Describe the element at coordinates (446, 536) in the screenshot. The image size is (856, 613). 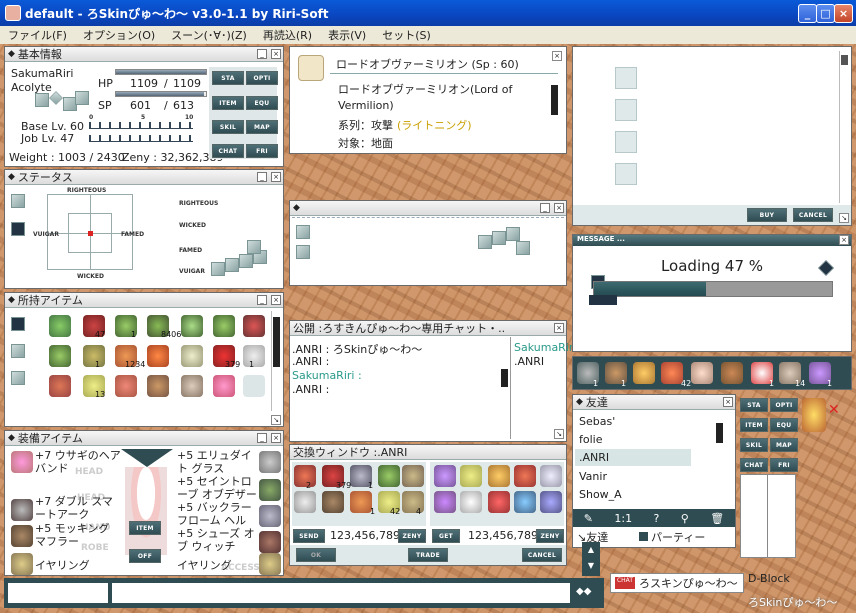
I see `get-button: GET` at that location.